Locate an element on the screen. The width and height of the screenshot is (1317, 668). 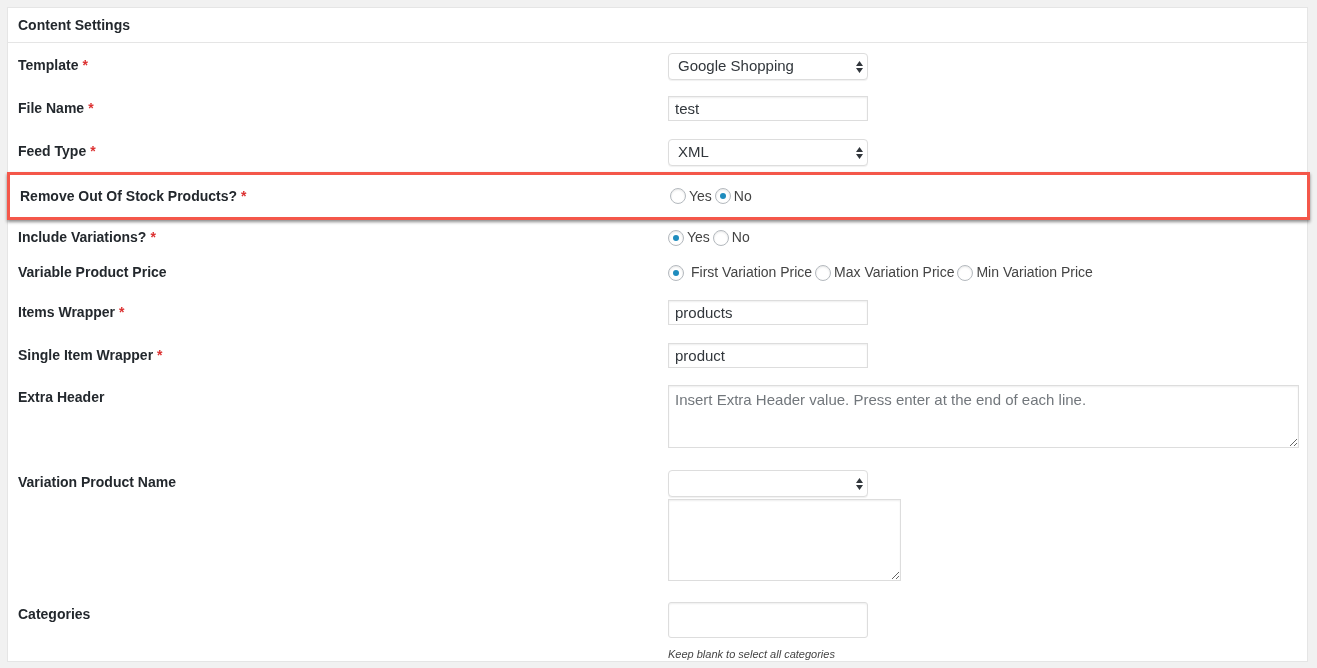
text-field: test is located at coordinates (768, 108).